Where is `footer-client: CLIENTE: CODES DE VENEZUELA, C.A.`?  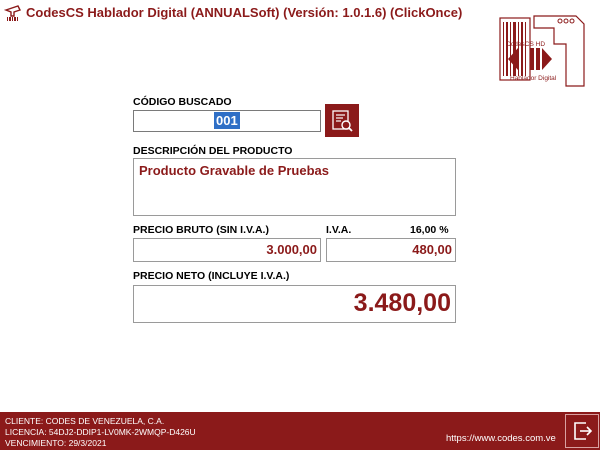
footer-client: CLIENTE: CODES DE VENEZUELA, C.A. is located at coordinates (85, 421).